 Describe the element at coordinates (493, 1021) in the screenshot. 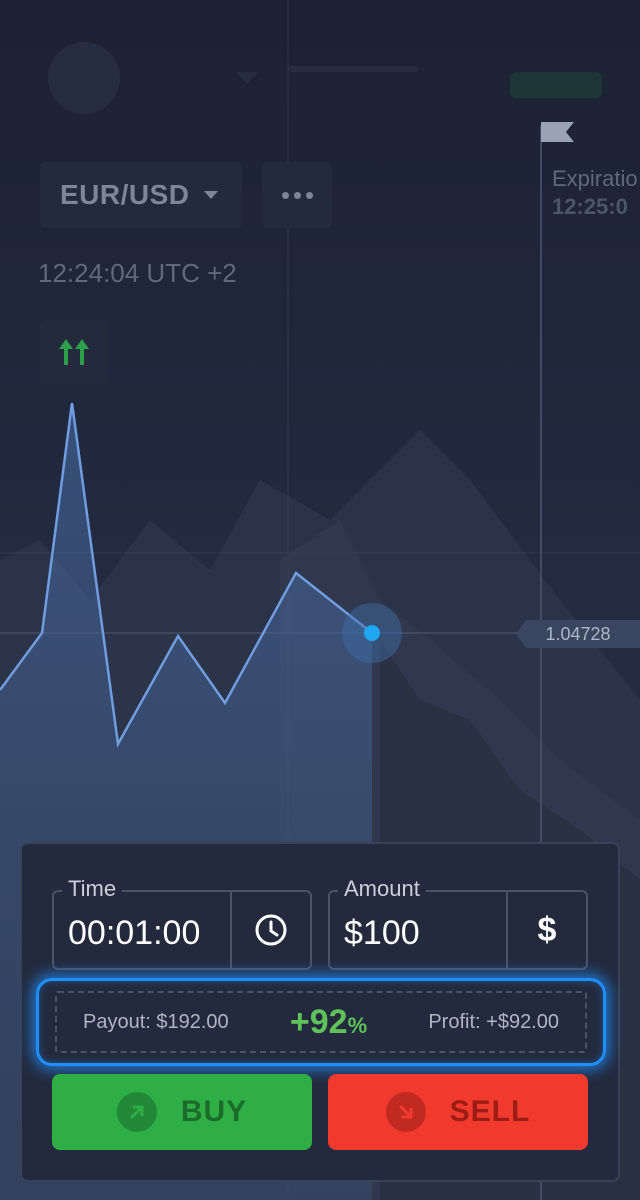

I see `profit-amount: Profit: +$92.00` at that location.